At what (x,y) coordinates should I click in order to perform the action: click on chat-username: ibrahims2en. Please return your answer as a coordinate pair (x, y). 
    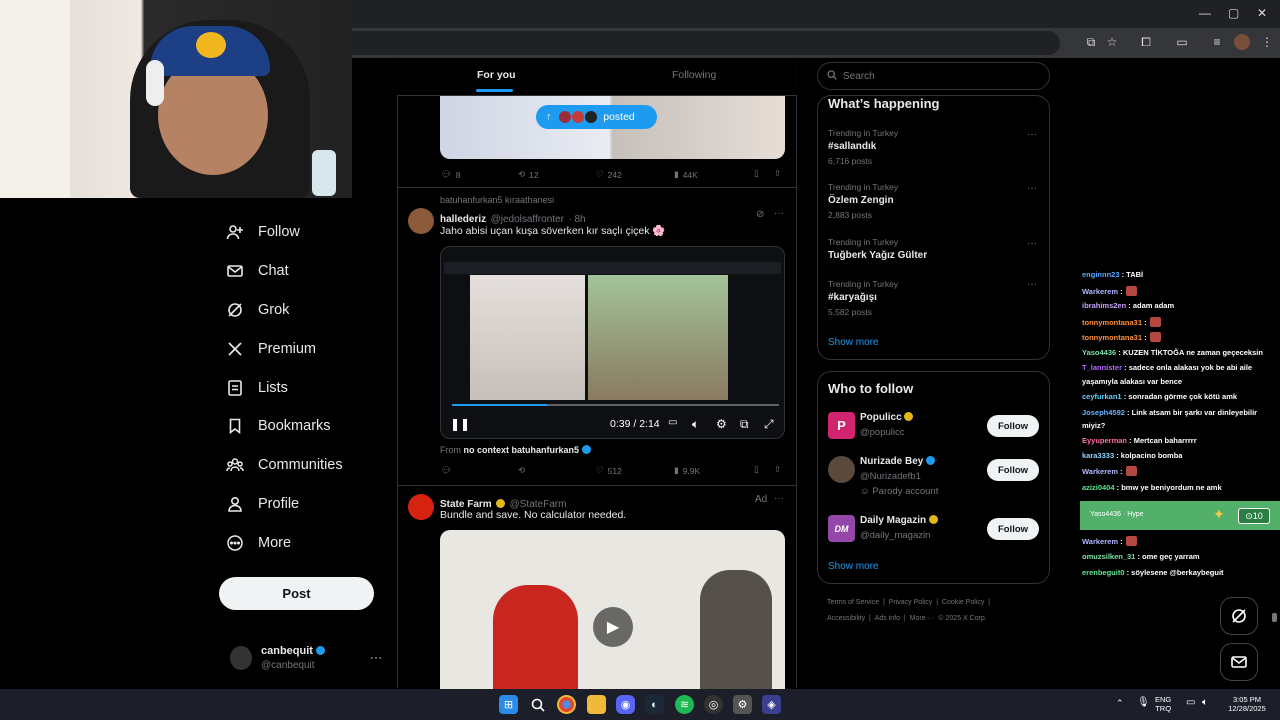
    Looking at the image, I should click on (1105, 305).